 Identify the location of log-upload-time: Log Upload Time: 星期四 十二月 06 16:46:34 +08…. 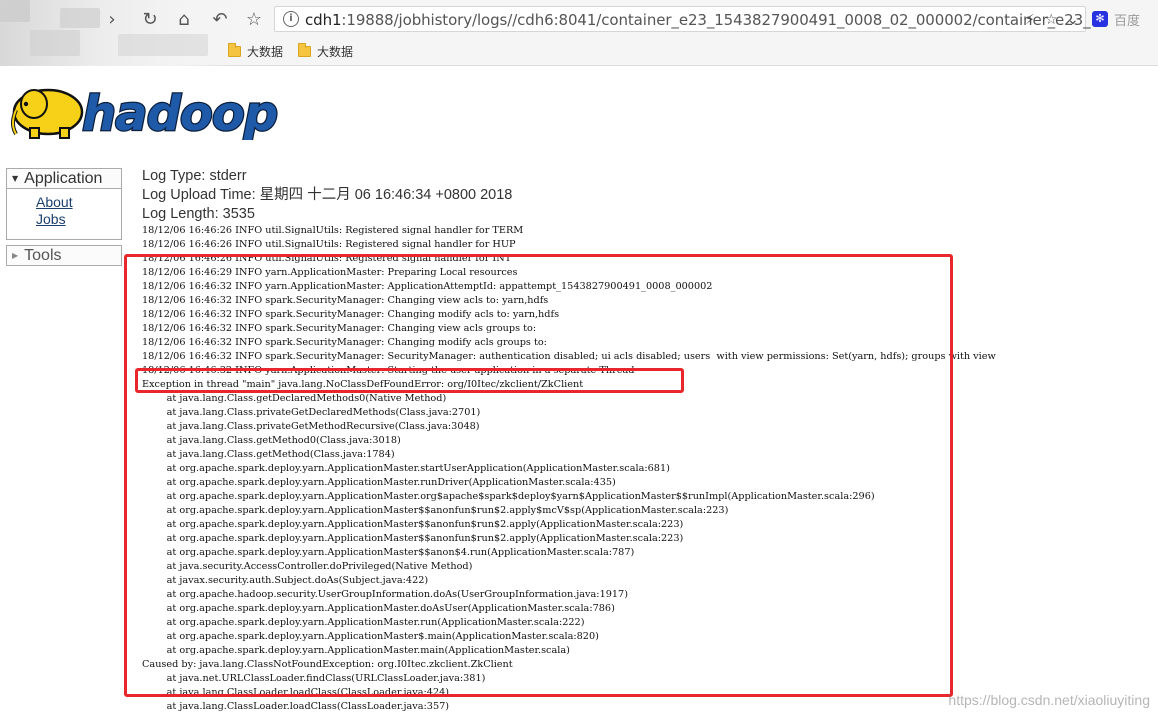
(327, 195).